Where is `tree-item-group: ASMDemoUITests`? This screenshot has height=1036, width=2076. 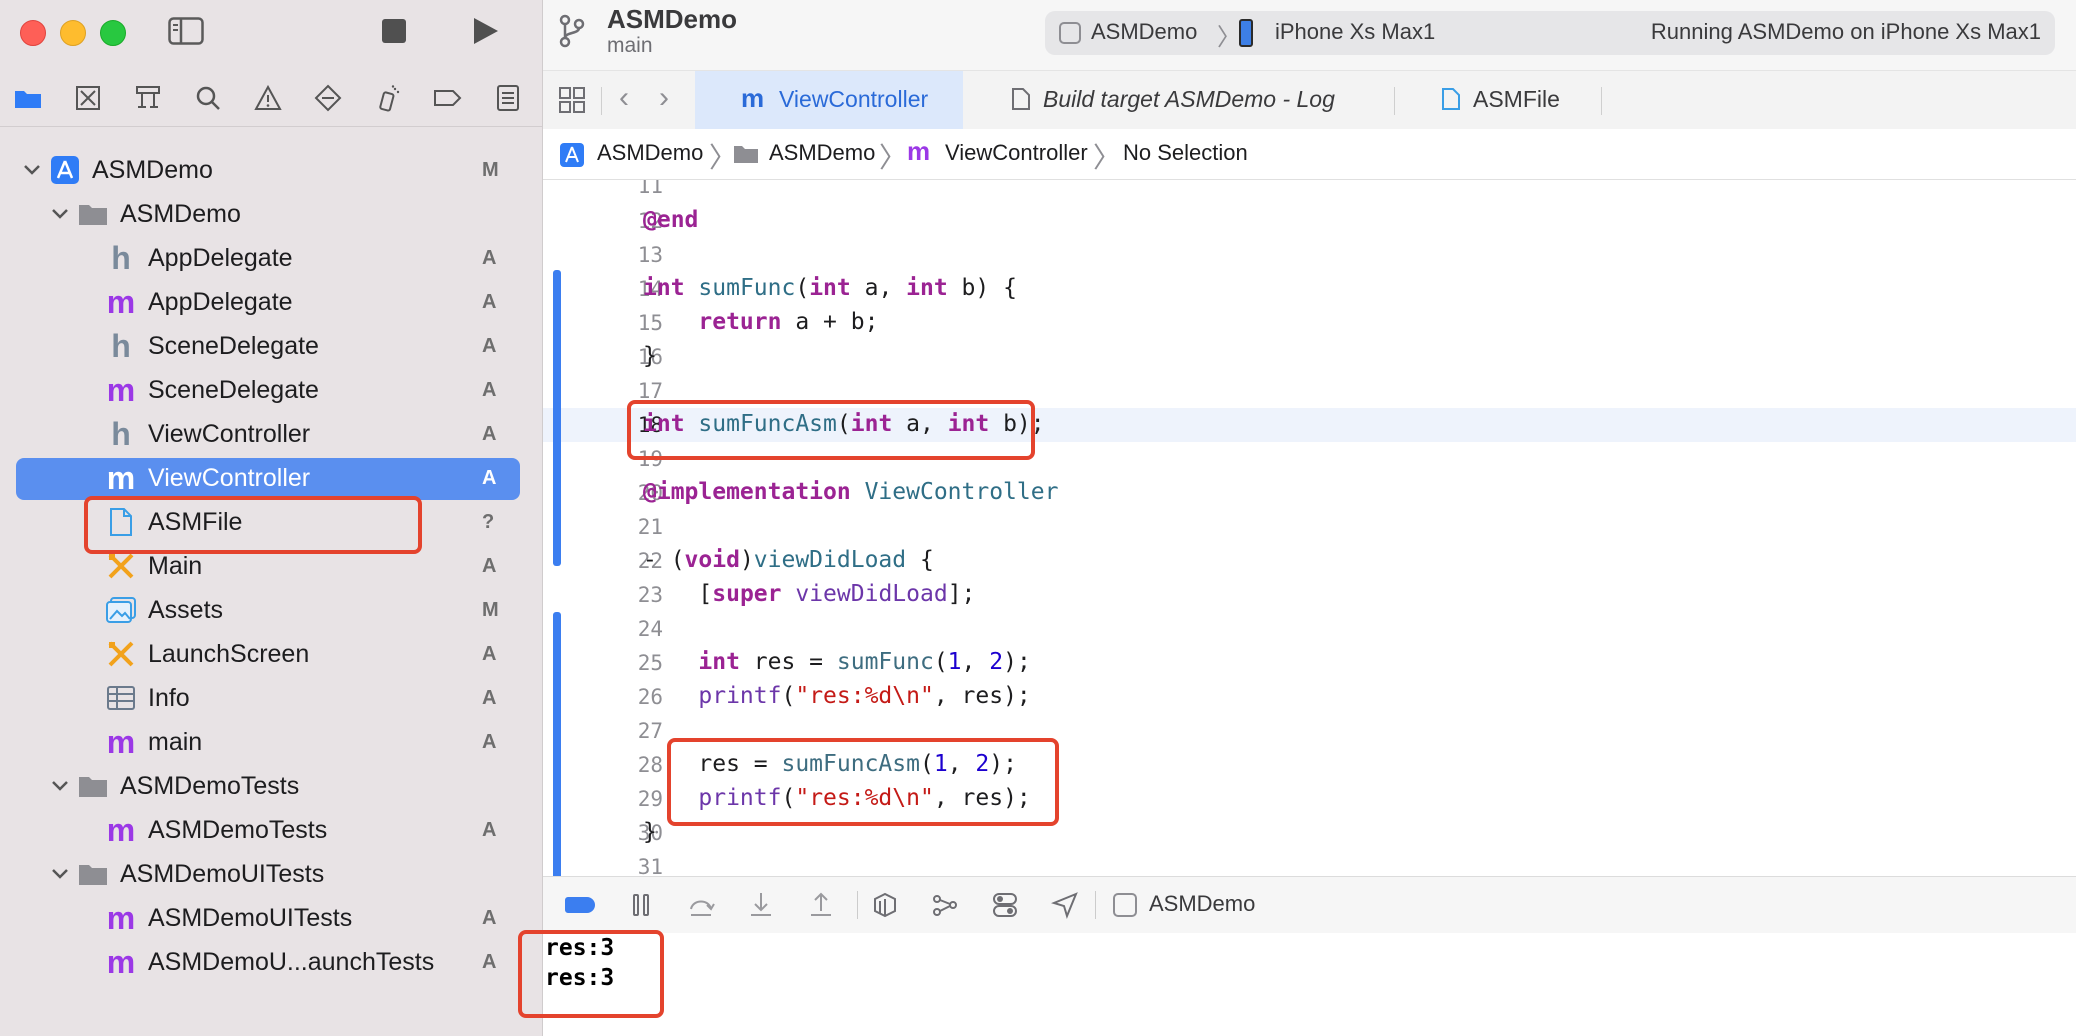
tree-item-group: ASMDemoUITests is located at coordinates (271, 874).